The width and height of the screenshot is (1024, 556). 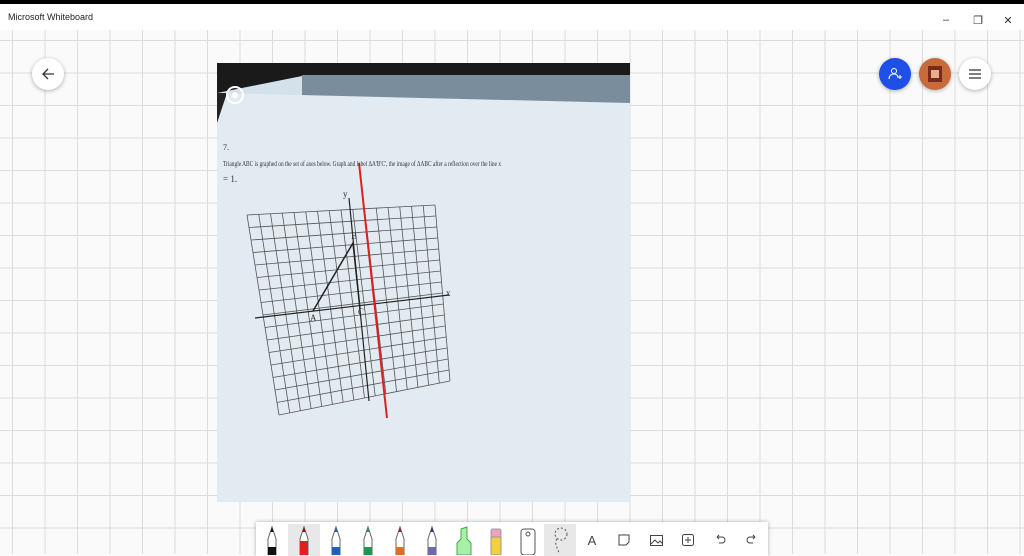 What do you see at coordinates (624, 540) in the screenshot?
I see `sticky-note-icon` at bounding box center [624, 540].